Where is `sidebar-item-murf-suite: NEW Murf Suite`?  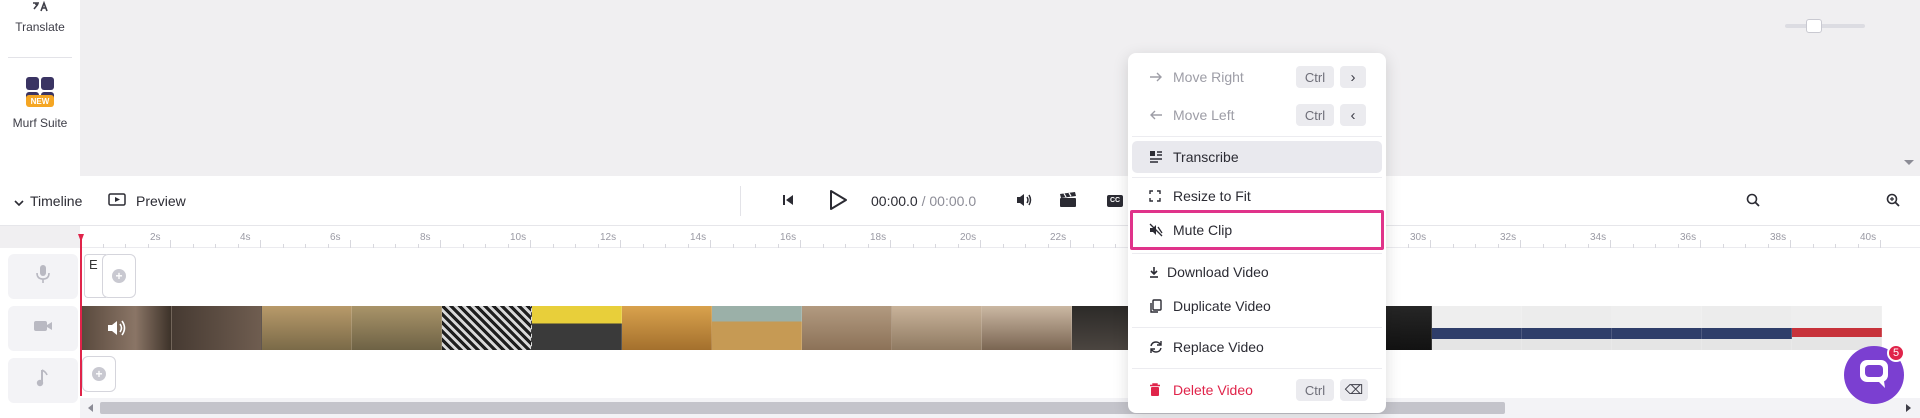
sidebar-item-murf-suite: NEW Murf Suite is located at coordinates (40, 103).